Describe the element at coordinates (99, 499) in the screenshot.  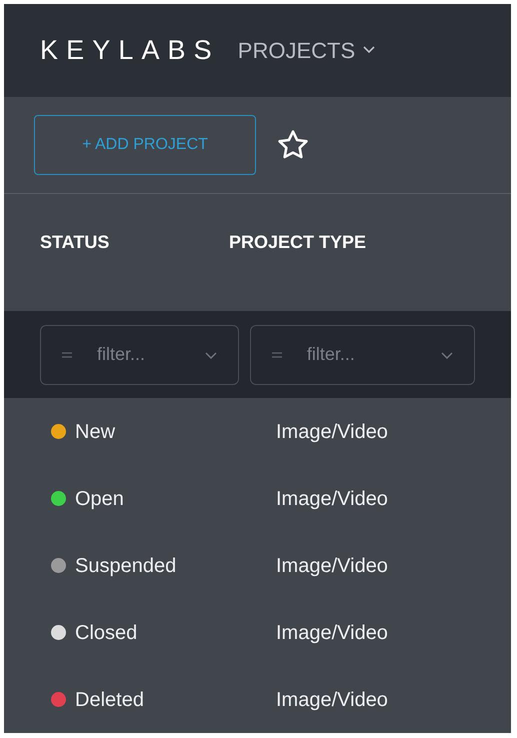
I see `status-text: Open` at that location.